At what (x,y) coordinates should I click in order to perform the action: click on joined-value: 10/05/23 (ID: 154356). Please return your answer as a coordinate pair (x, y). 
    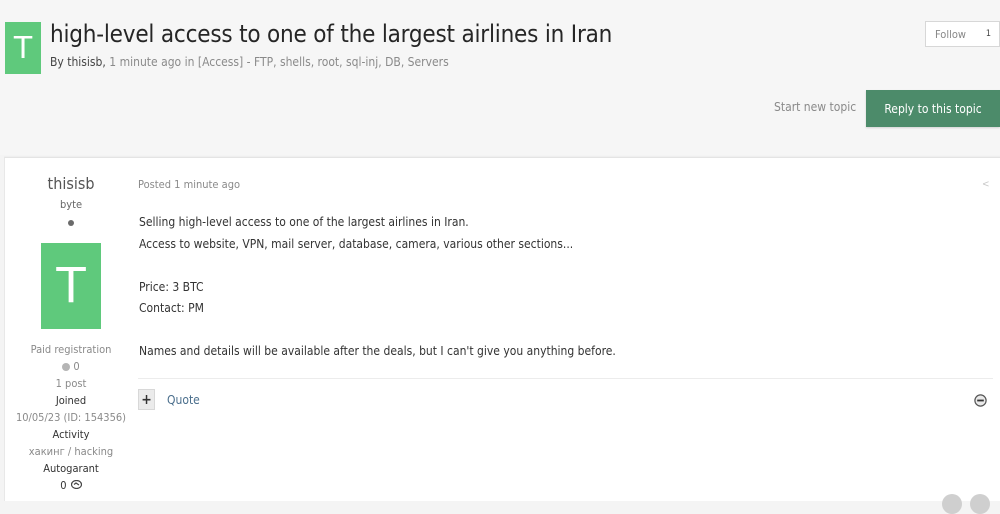
    Looking at the image, I should click on (71, 417).